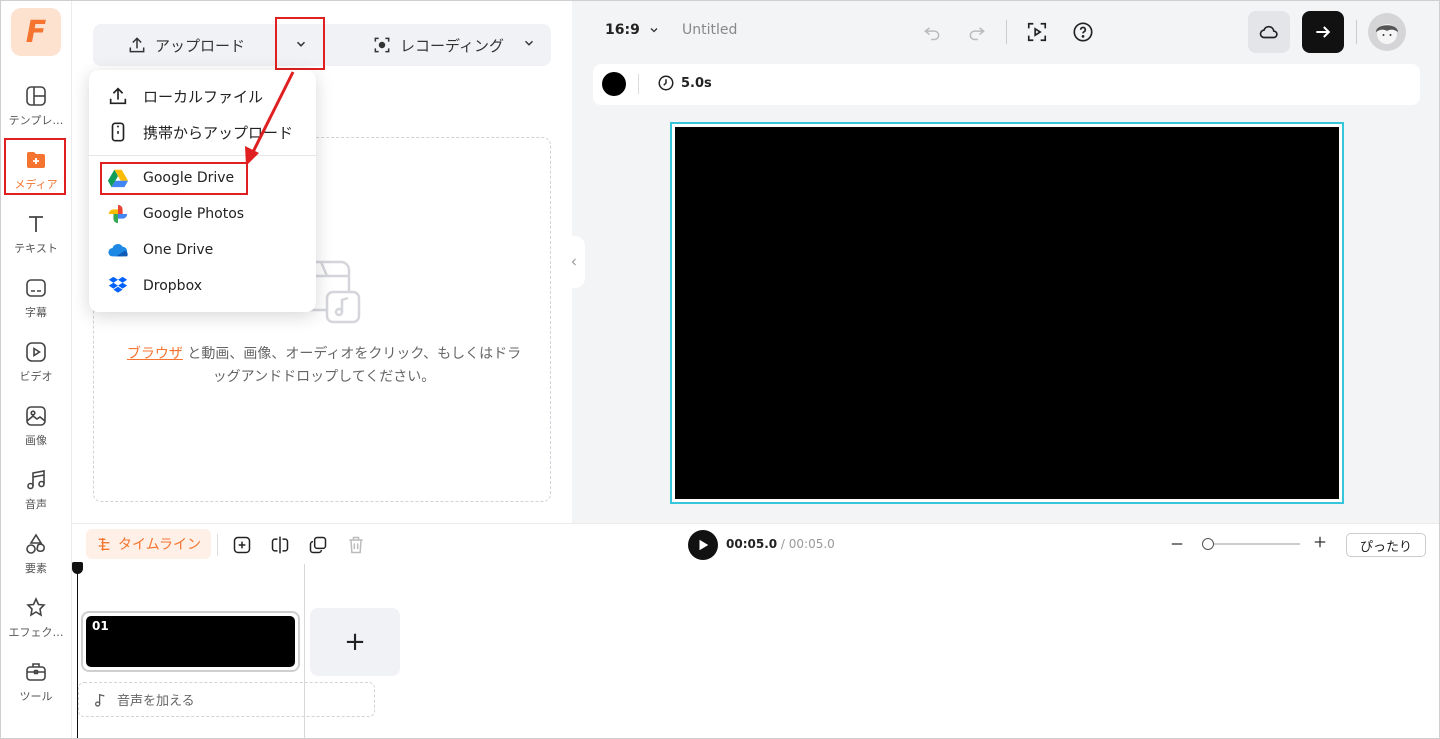 The width and height of the screenshot is (1440, 739). I want to click on play-button, so click(703, 545).